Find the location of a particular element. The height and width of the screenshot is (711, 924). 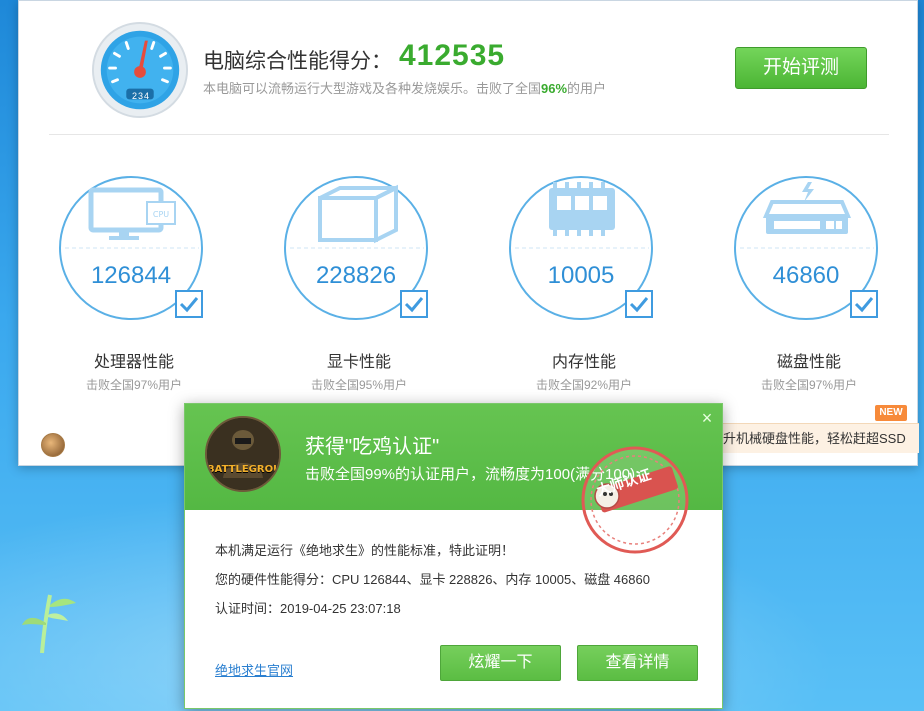

score-title: 电脑综合性能得分： is located at coordinates (297, 61).